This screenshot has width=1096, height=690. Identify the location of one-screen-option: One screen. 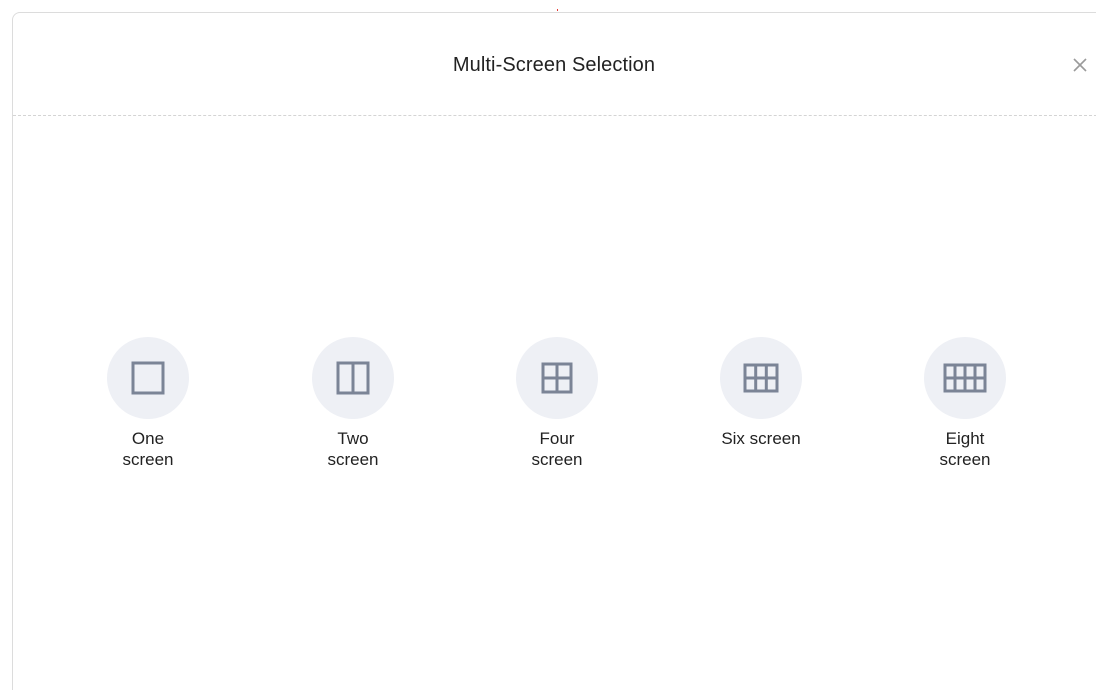
(148, 403).